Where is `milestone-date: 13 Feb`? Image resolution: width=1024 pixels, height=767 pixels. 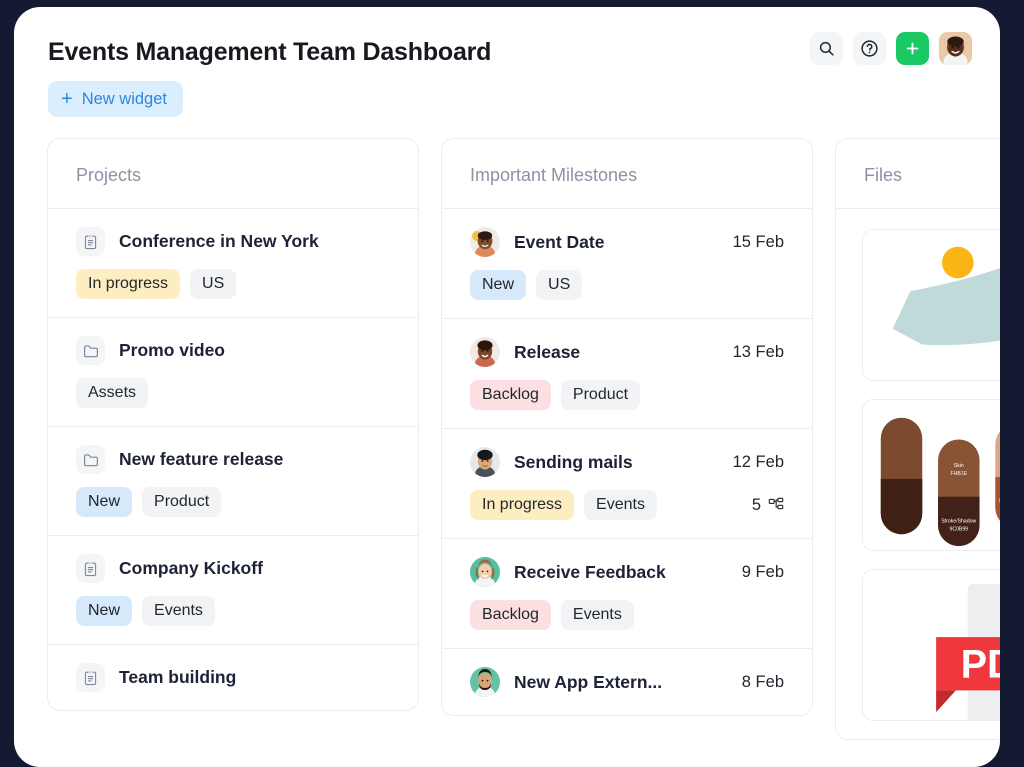
milestone-date: 13 Feb is located at coordinates (758, 351).